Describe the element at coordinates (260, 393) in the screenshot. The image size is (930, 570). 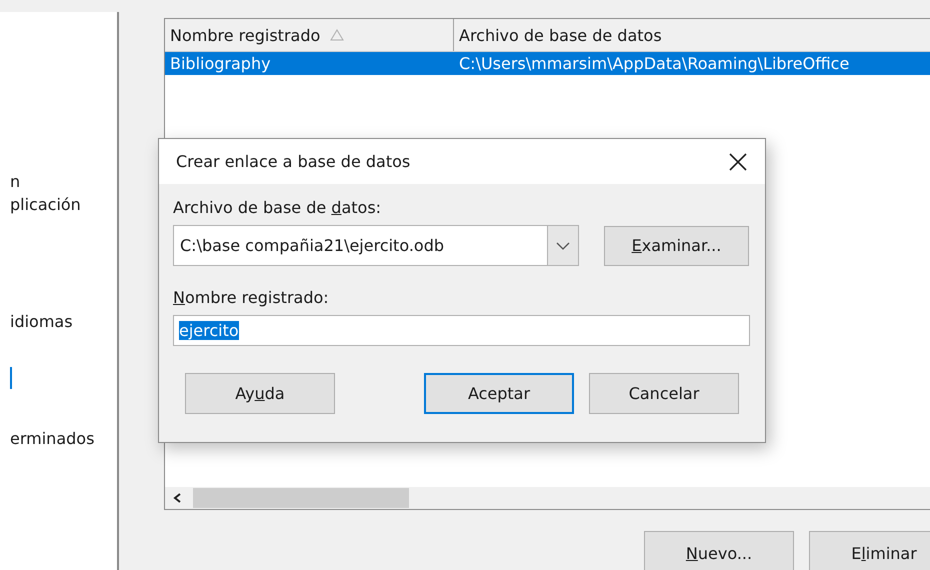
I see `dialog-button: Ayuda` at that location.